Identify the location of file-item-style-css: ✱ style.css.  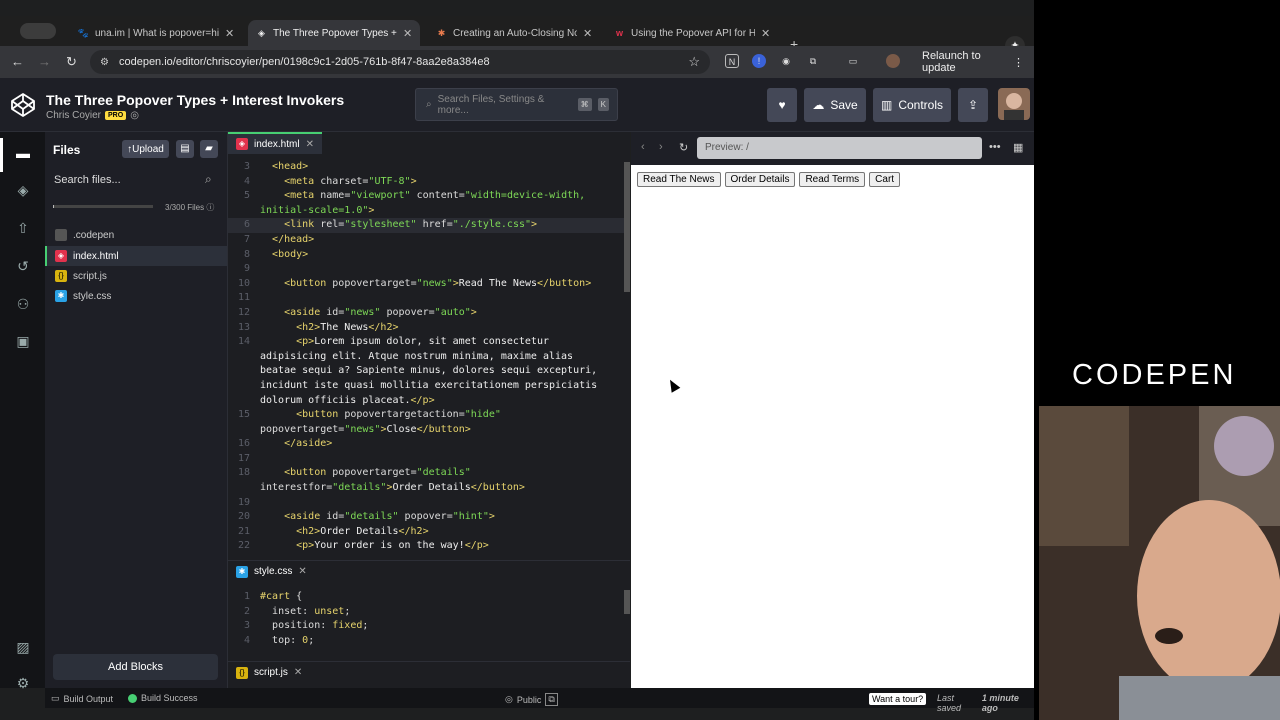
(136, 296).